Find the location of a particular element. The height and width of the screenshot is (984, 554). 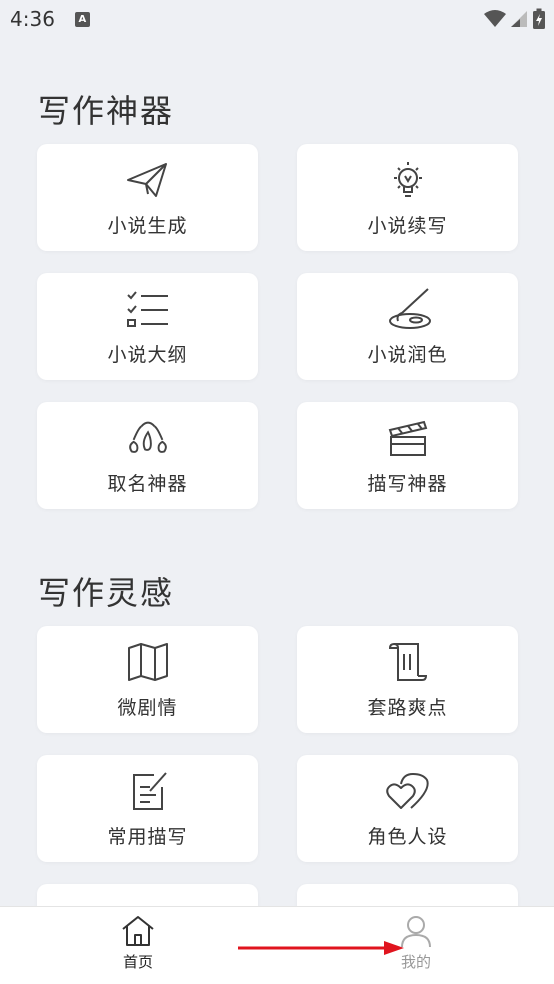

card-novel-polish: 小说润色 is located at coordinates (407, 326).